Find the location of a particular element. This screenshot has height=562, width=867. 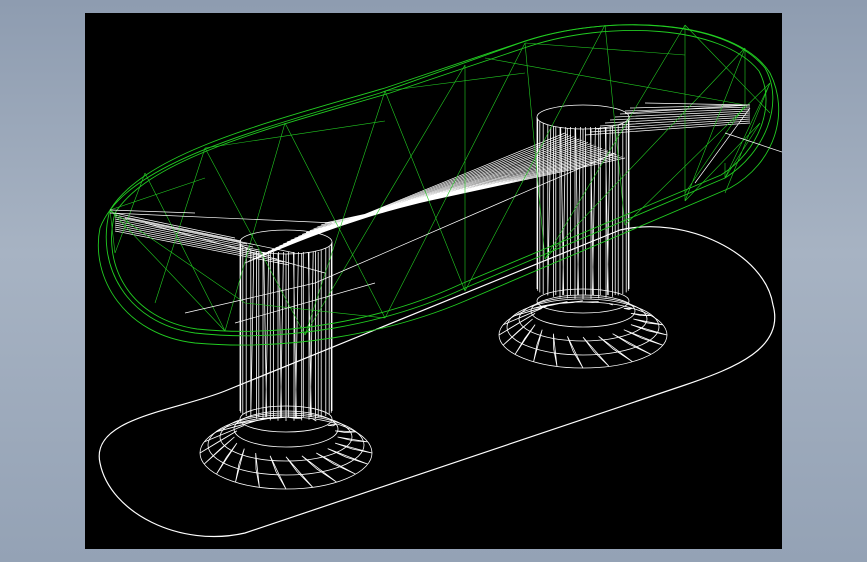

right-column is located at coordinates (583, 201).